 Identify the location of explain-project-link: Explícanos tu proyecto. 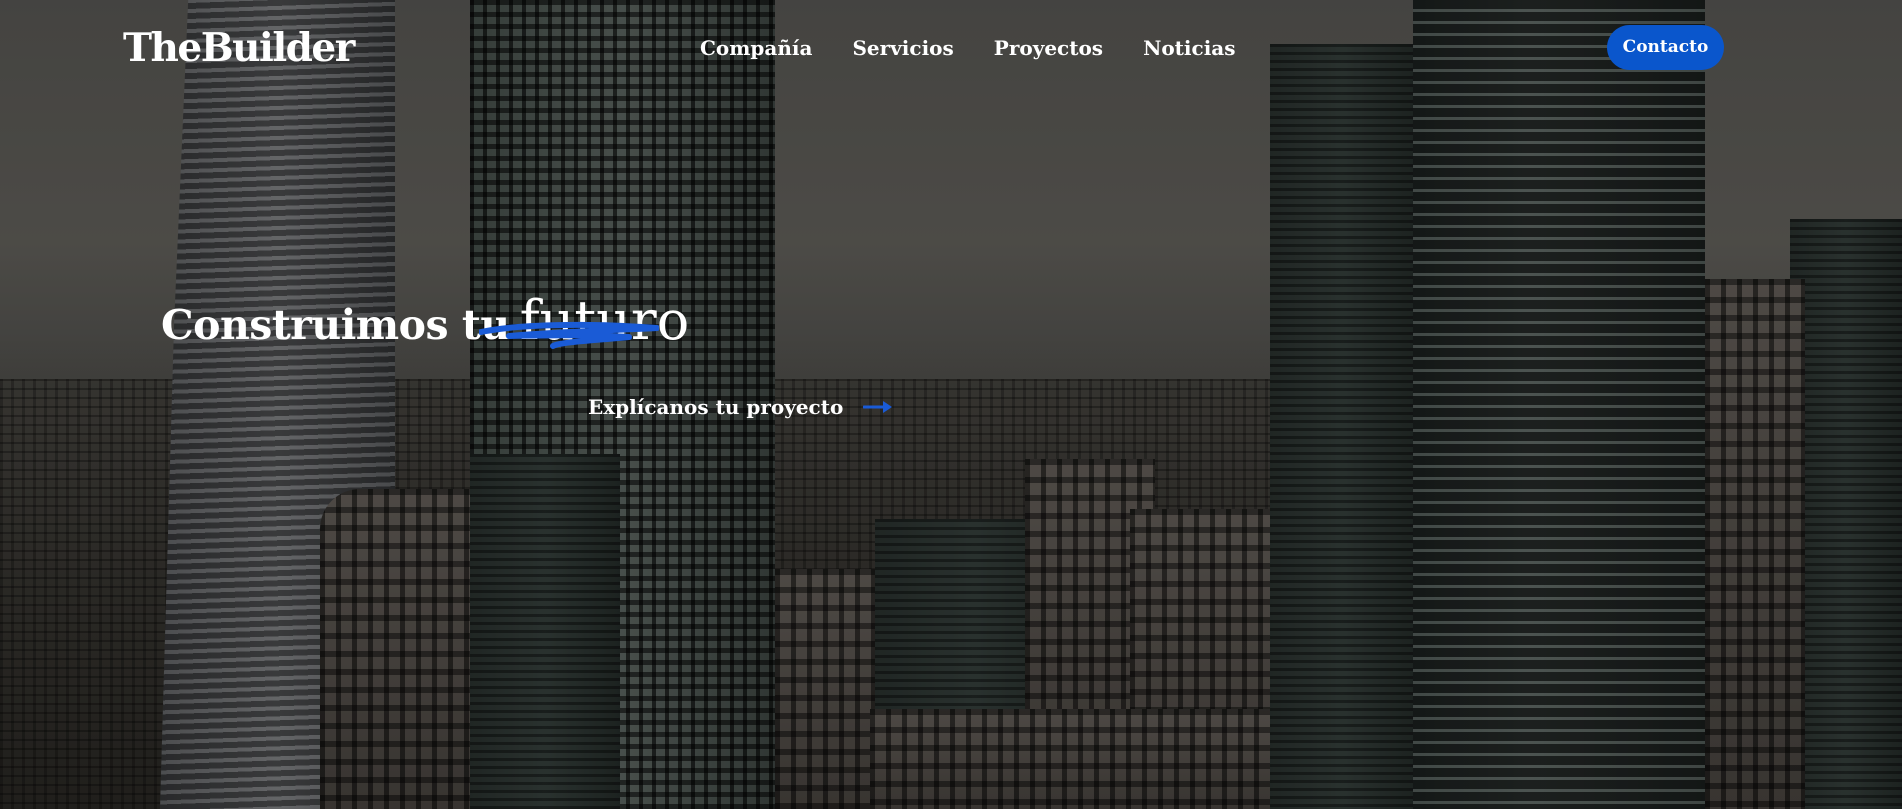
(740, 407).